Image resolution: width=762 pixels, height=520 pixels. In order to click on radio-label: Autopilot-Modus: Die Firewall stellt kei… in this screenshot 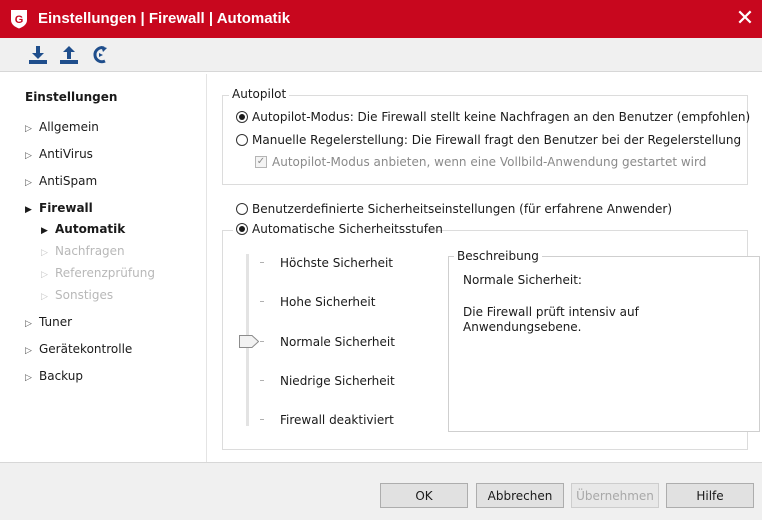, I will do `click(501, 117)`.